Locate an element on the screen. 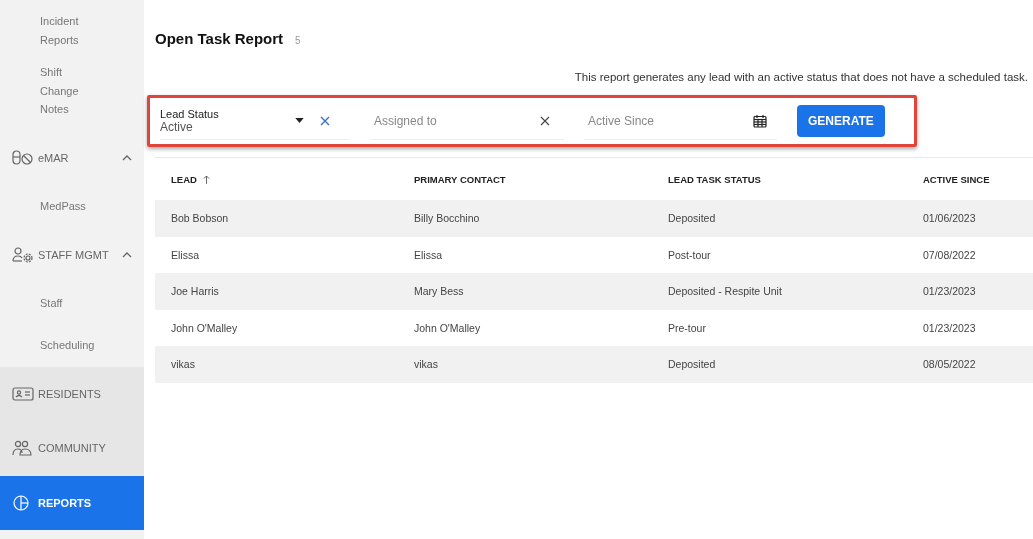 The height and width of the screenshot is (539, 1033). column-header: LEAD is located at coordinates (292, 179).